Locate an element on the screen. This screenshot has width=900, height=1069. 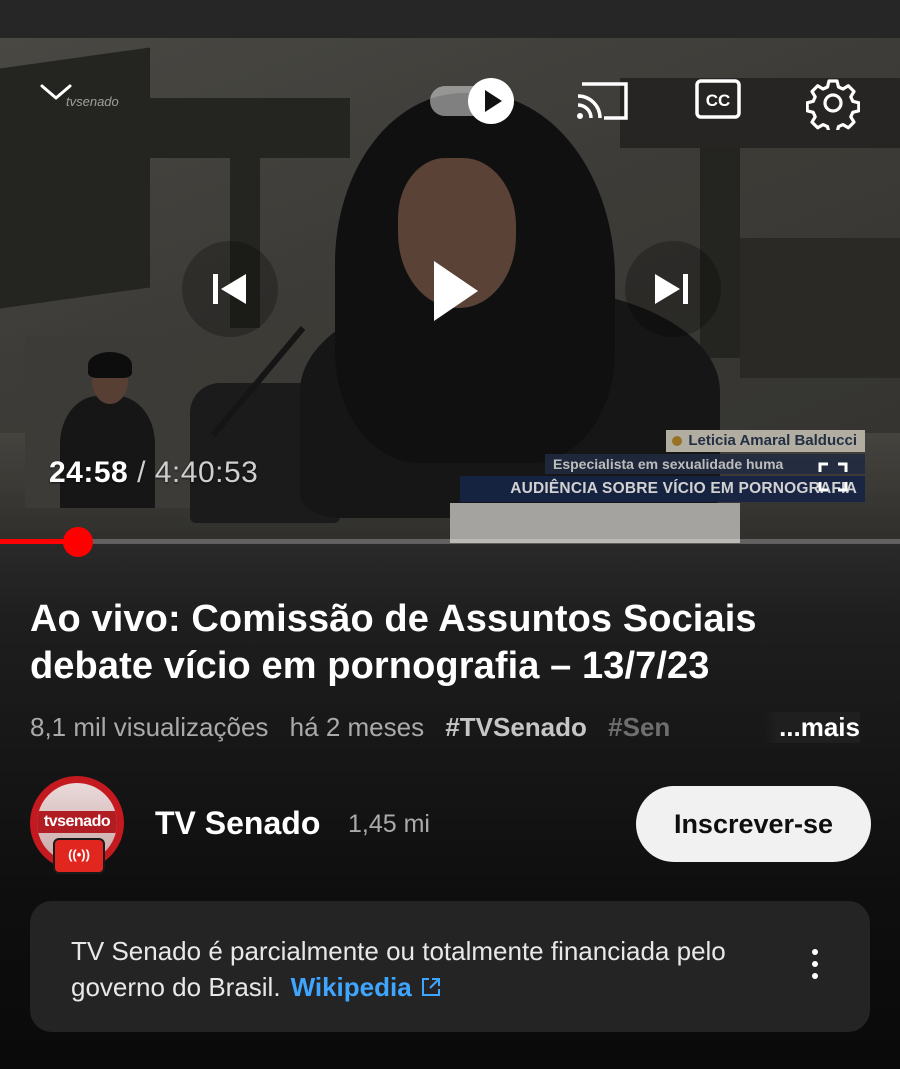
previous-button is located at coordinates (230, 289).